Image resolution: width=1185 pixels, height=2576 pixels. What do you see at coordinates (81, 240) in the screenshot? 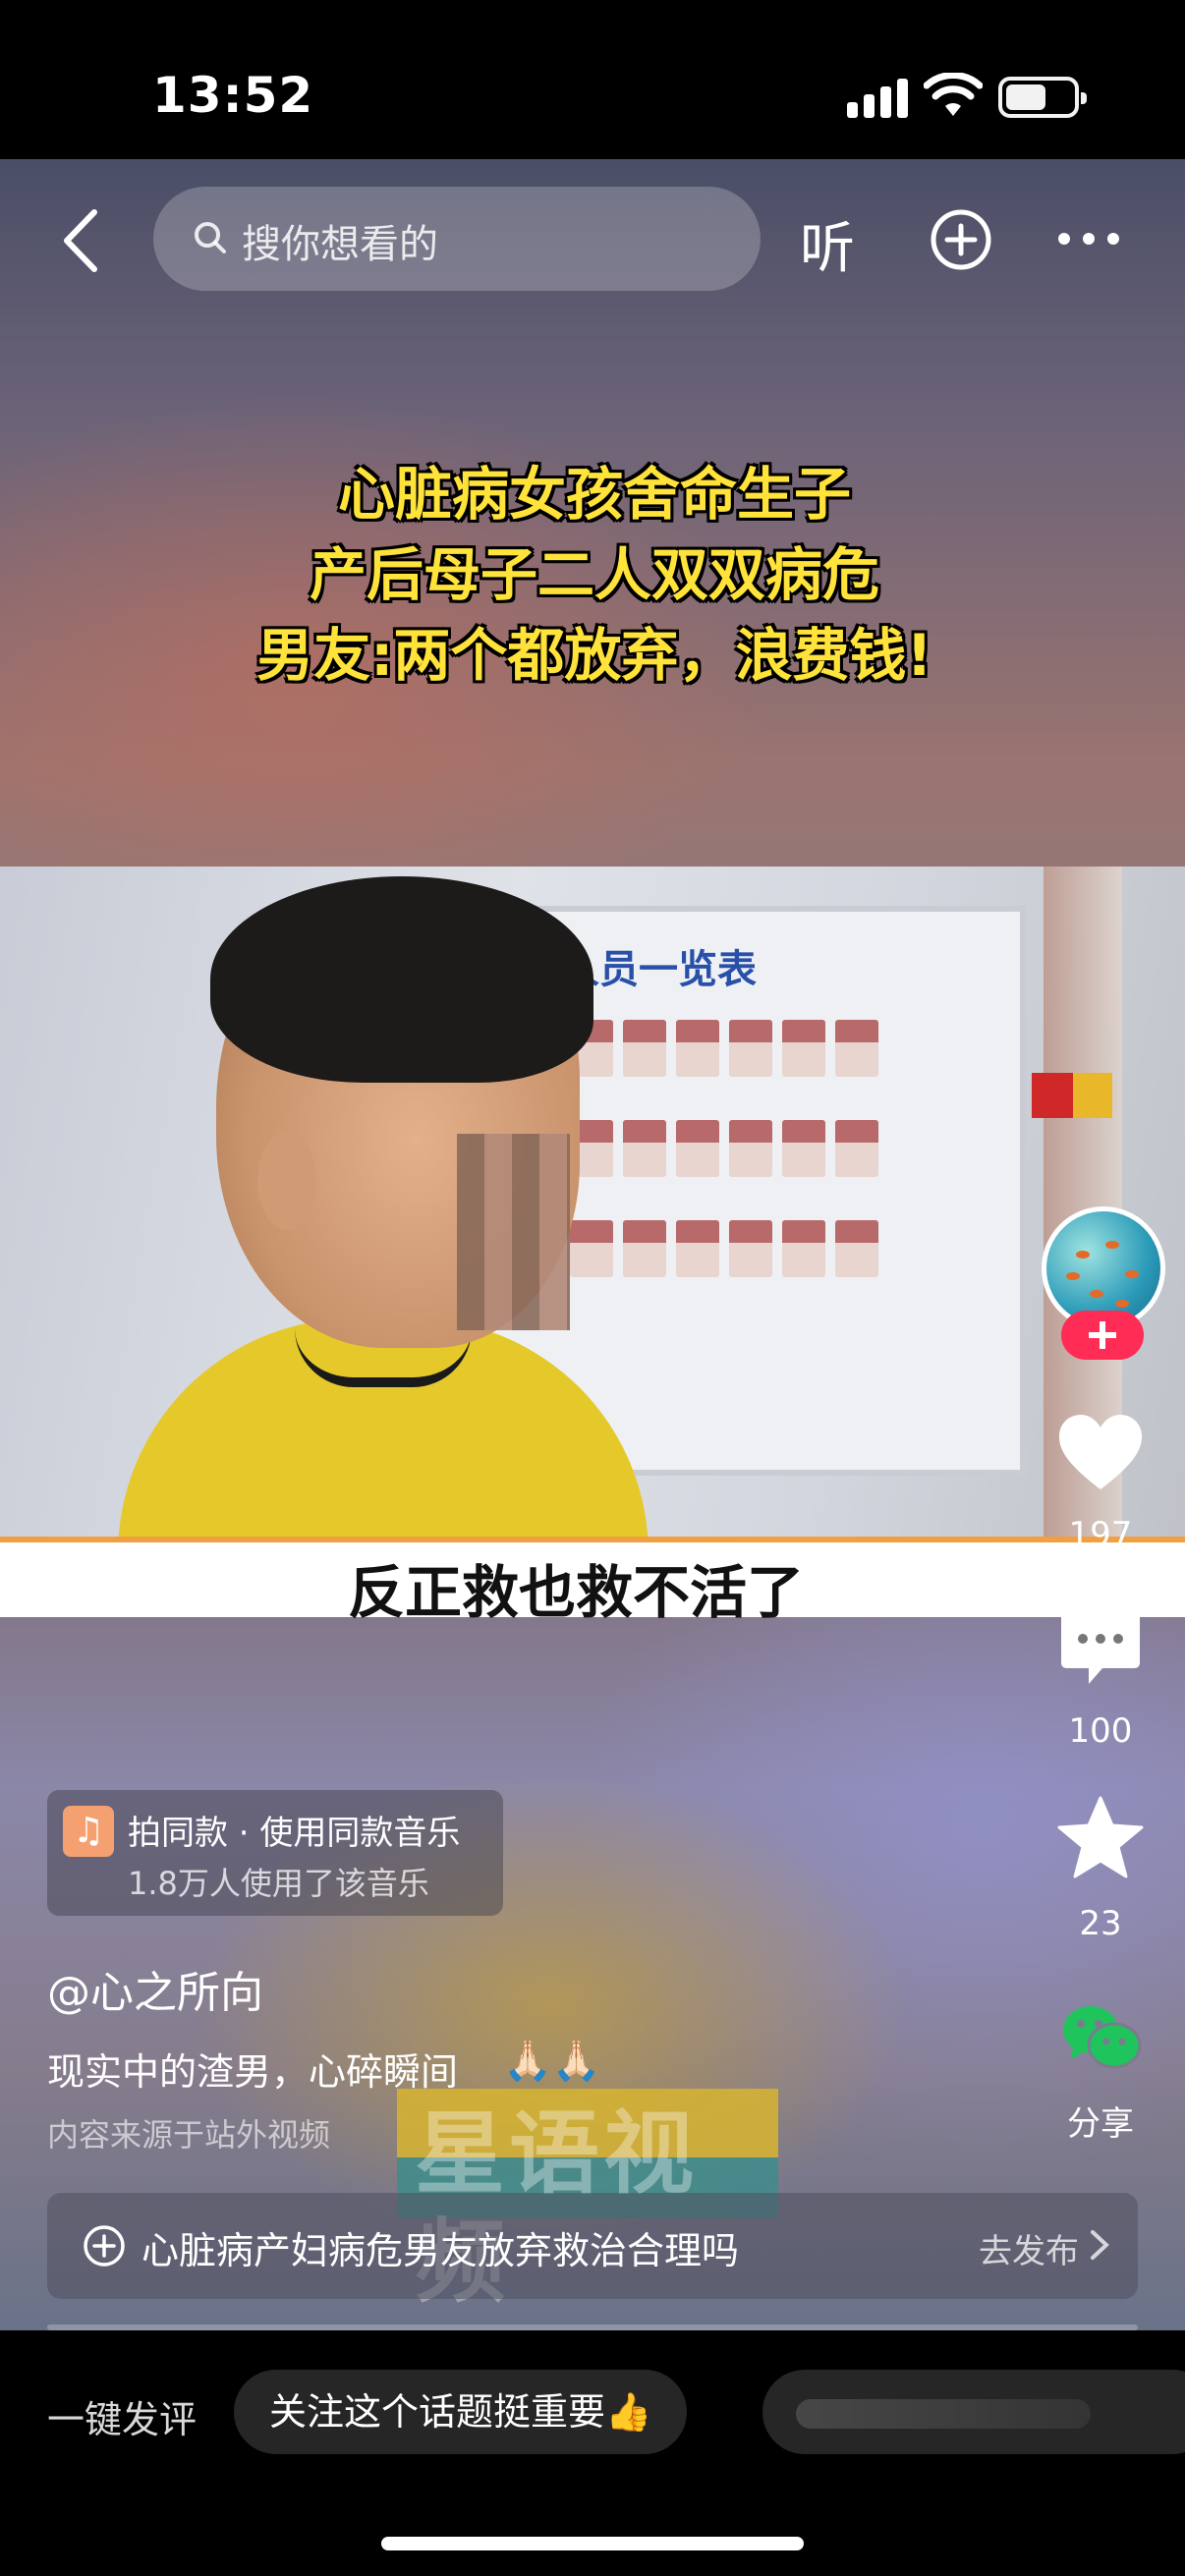
I see `back-icon` at bounding box center [81, 240].